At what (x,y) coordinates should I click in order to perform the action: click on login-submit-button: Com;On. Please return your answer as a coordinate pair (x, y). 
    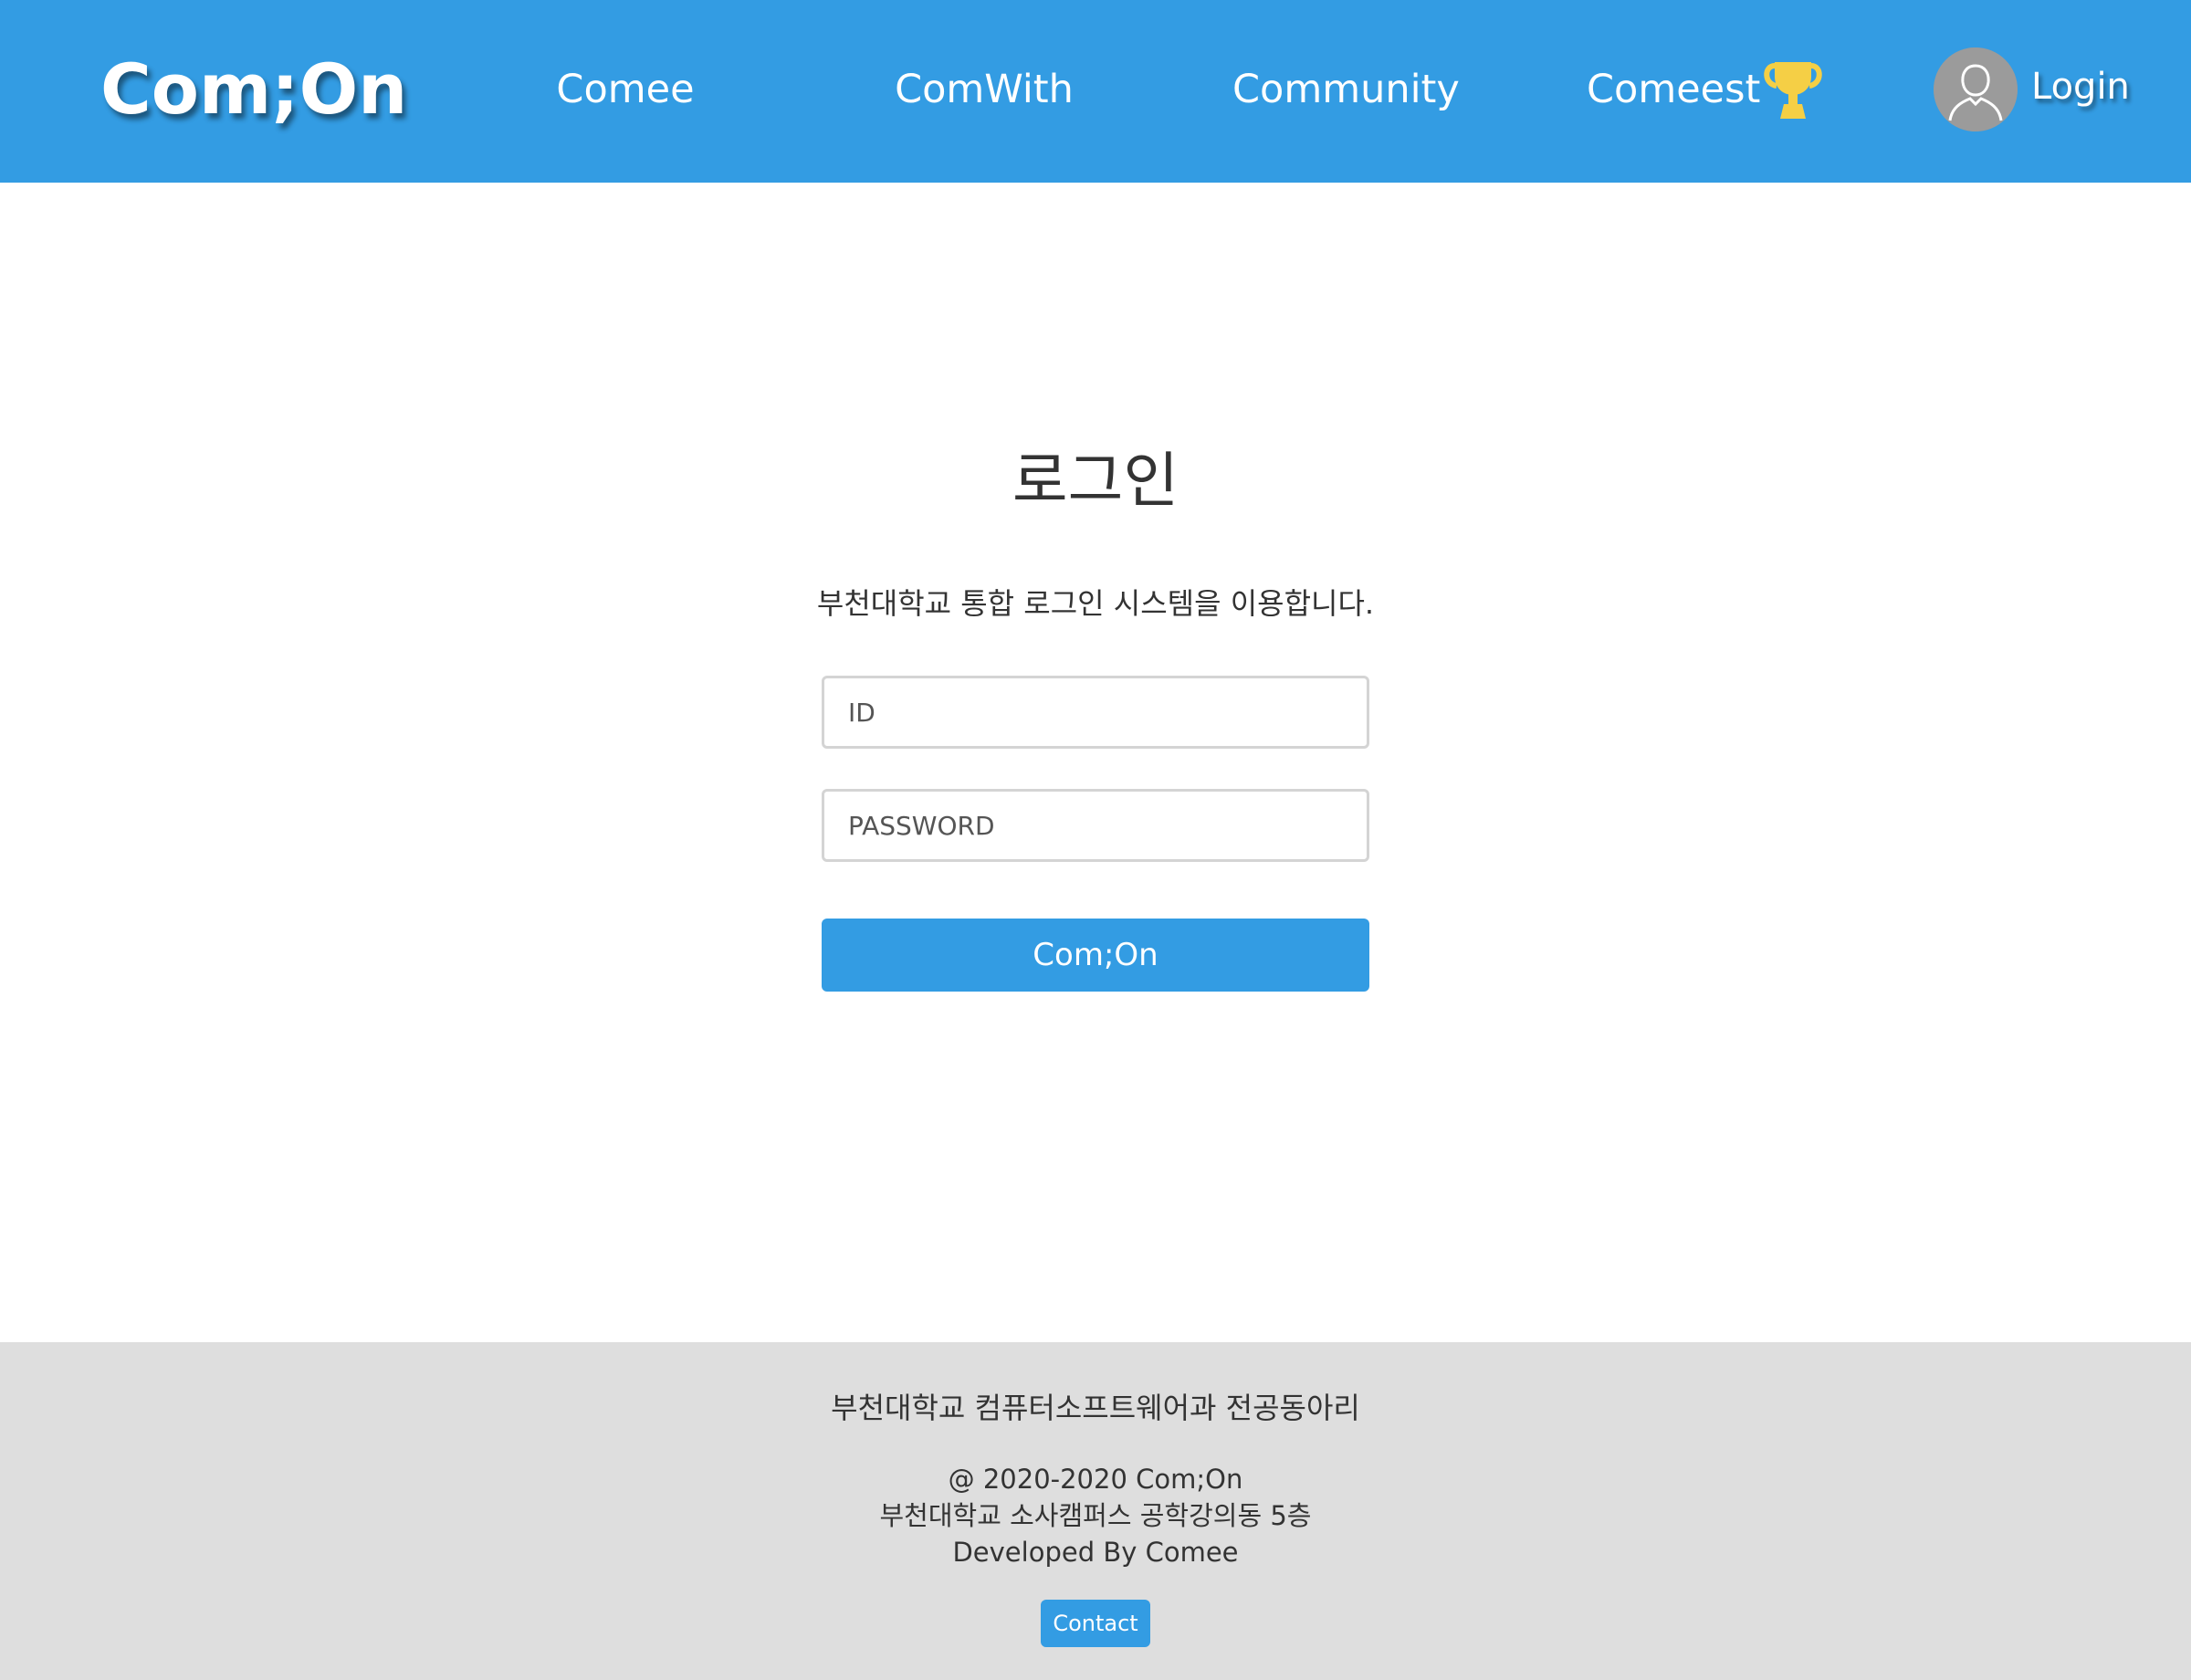
    Looking at the image, I should click on (1095, 955).